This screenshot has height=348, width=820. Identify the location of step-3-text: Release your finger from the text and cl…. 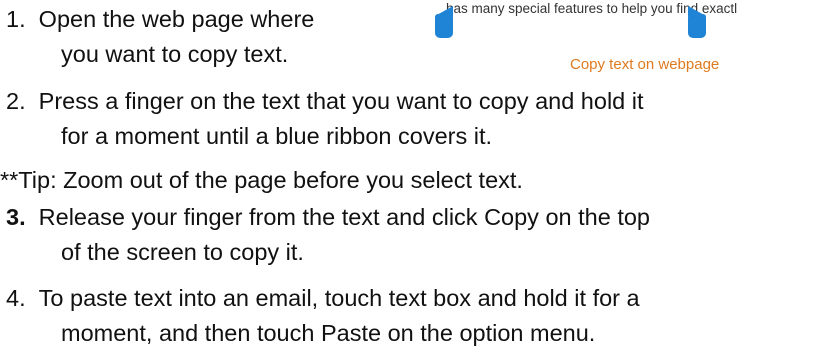
(344, 217).